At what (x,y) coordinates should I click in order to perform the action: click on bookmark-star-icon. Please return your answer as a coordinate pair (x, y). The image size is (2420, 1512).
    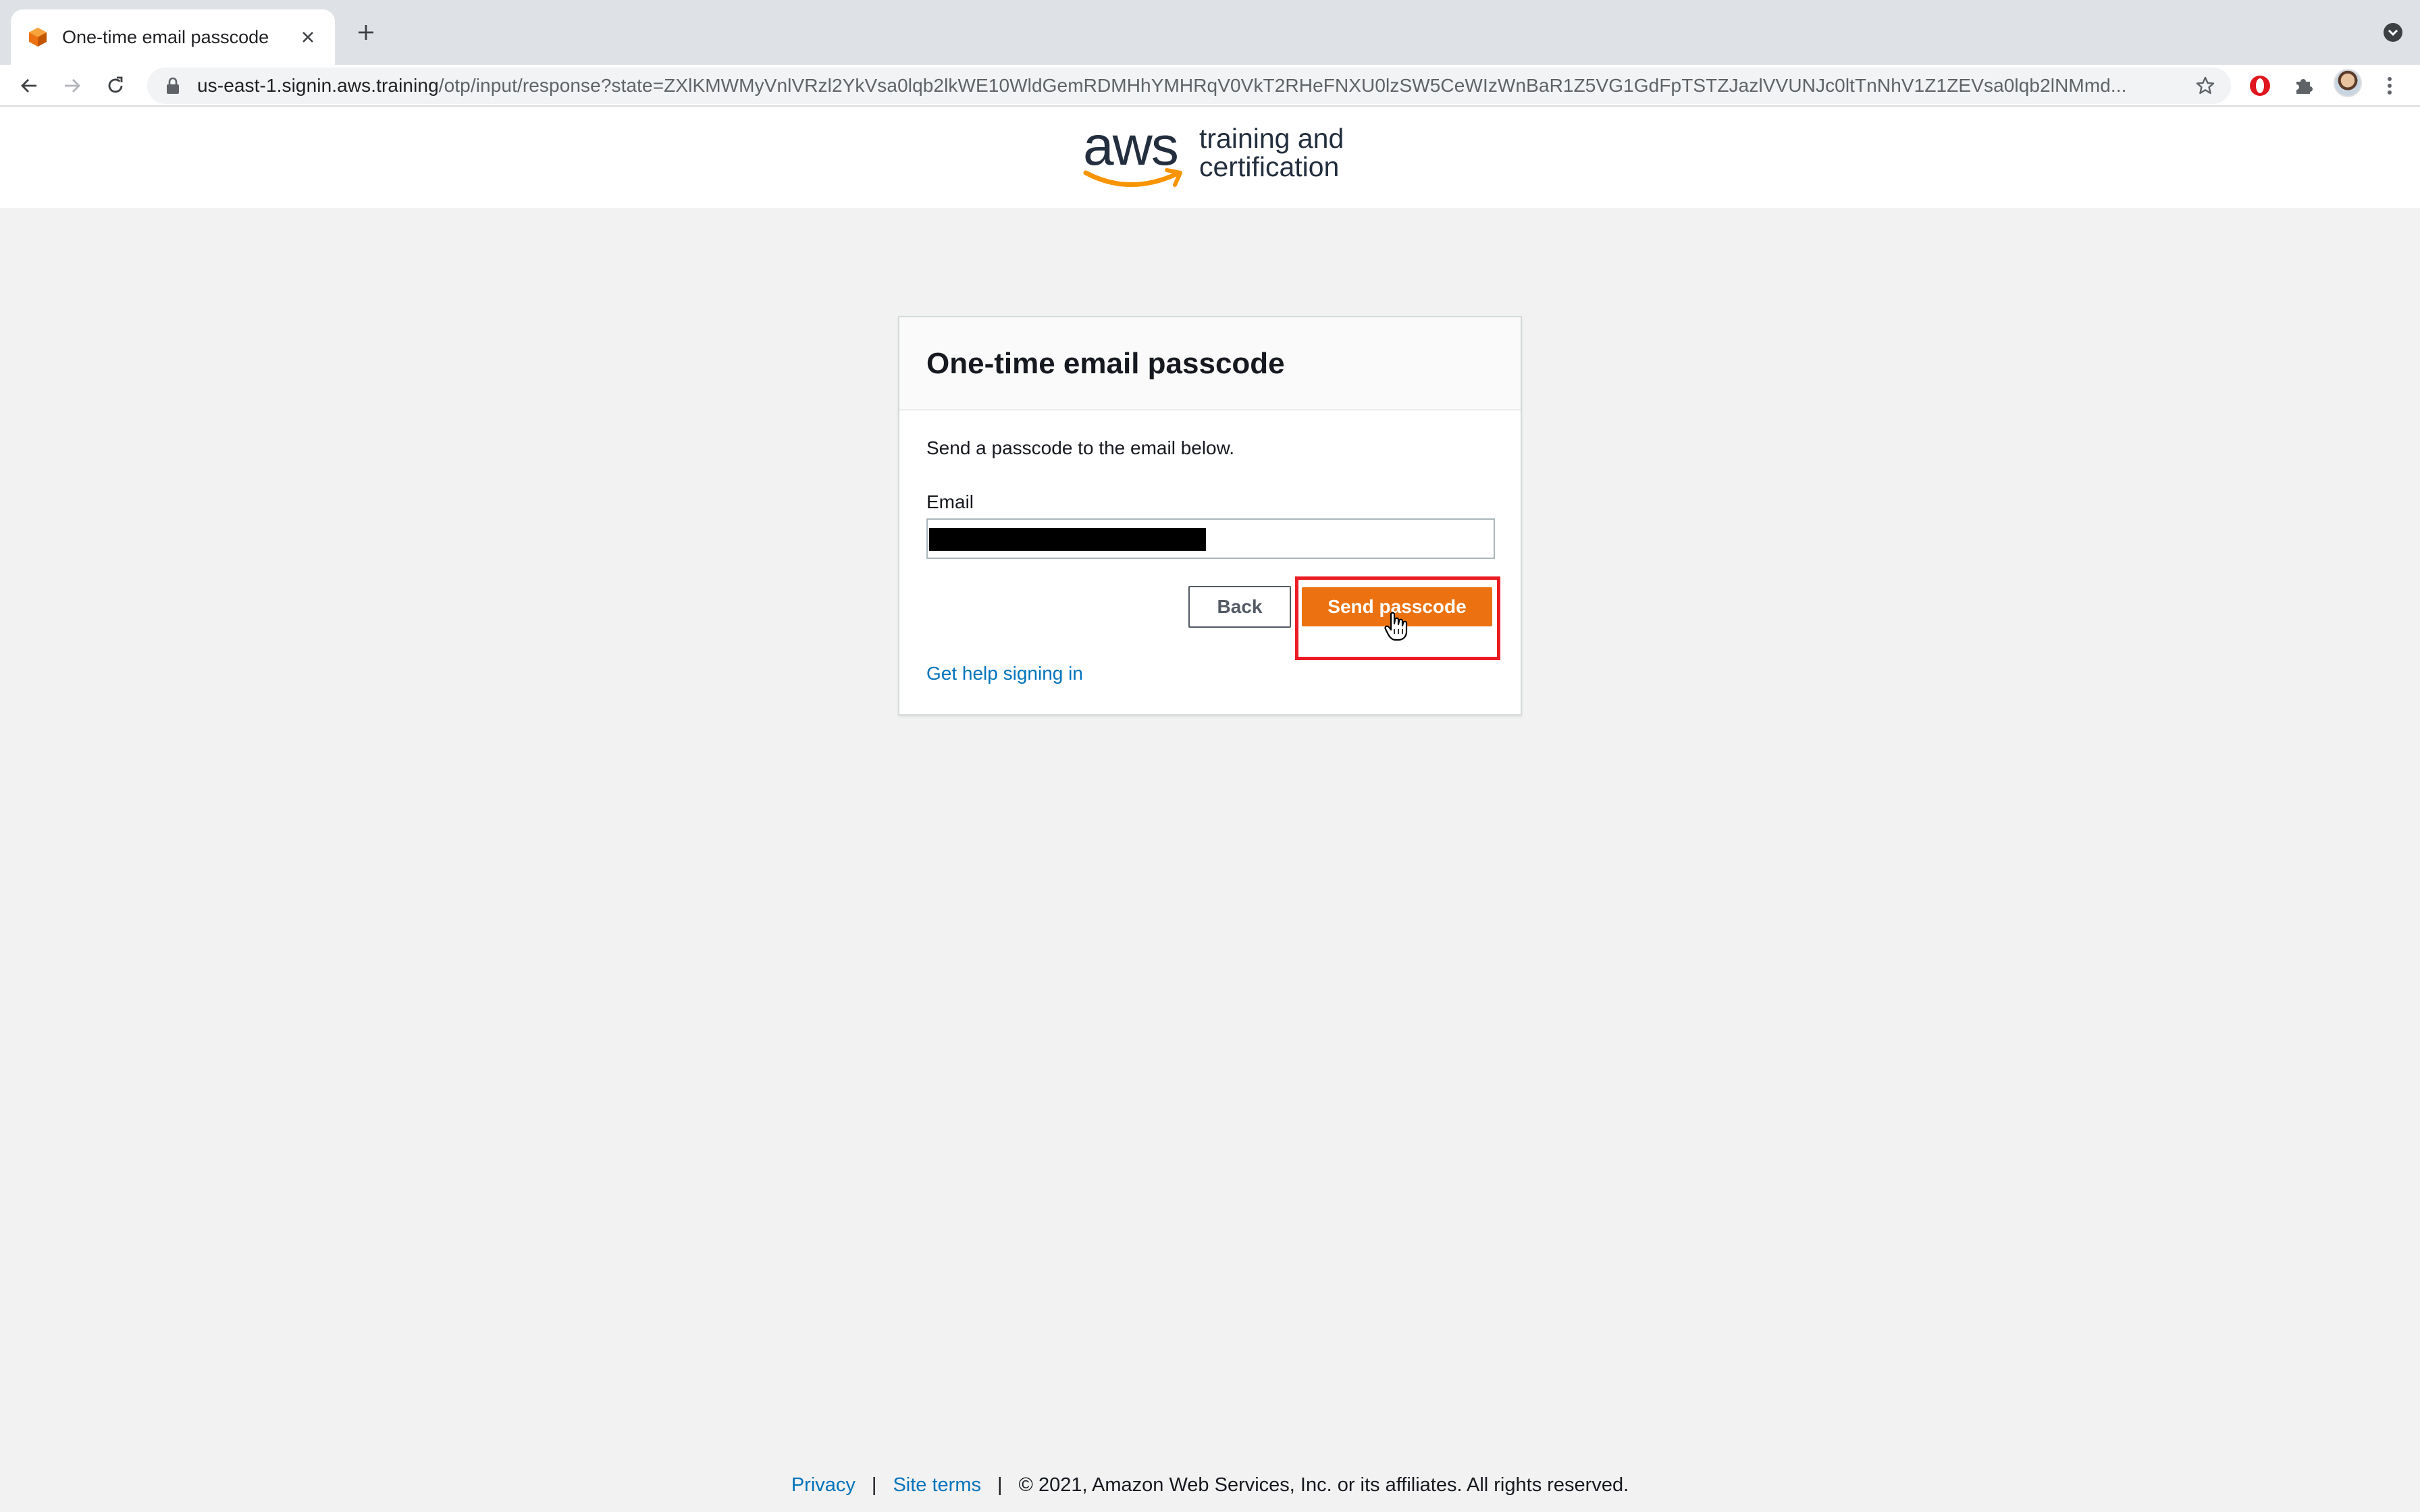
    Looking at the image, I should click on (2205, 86).